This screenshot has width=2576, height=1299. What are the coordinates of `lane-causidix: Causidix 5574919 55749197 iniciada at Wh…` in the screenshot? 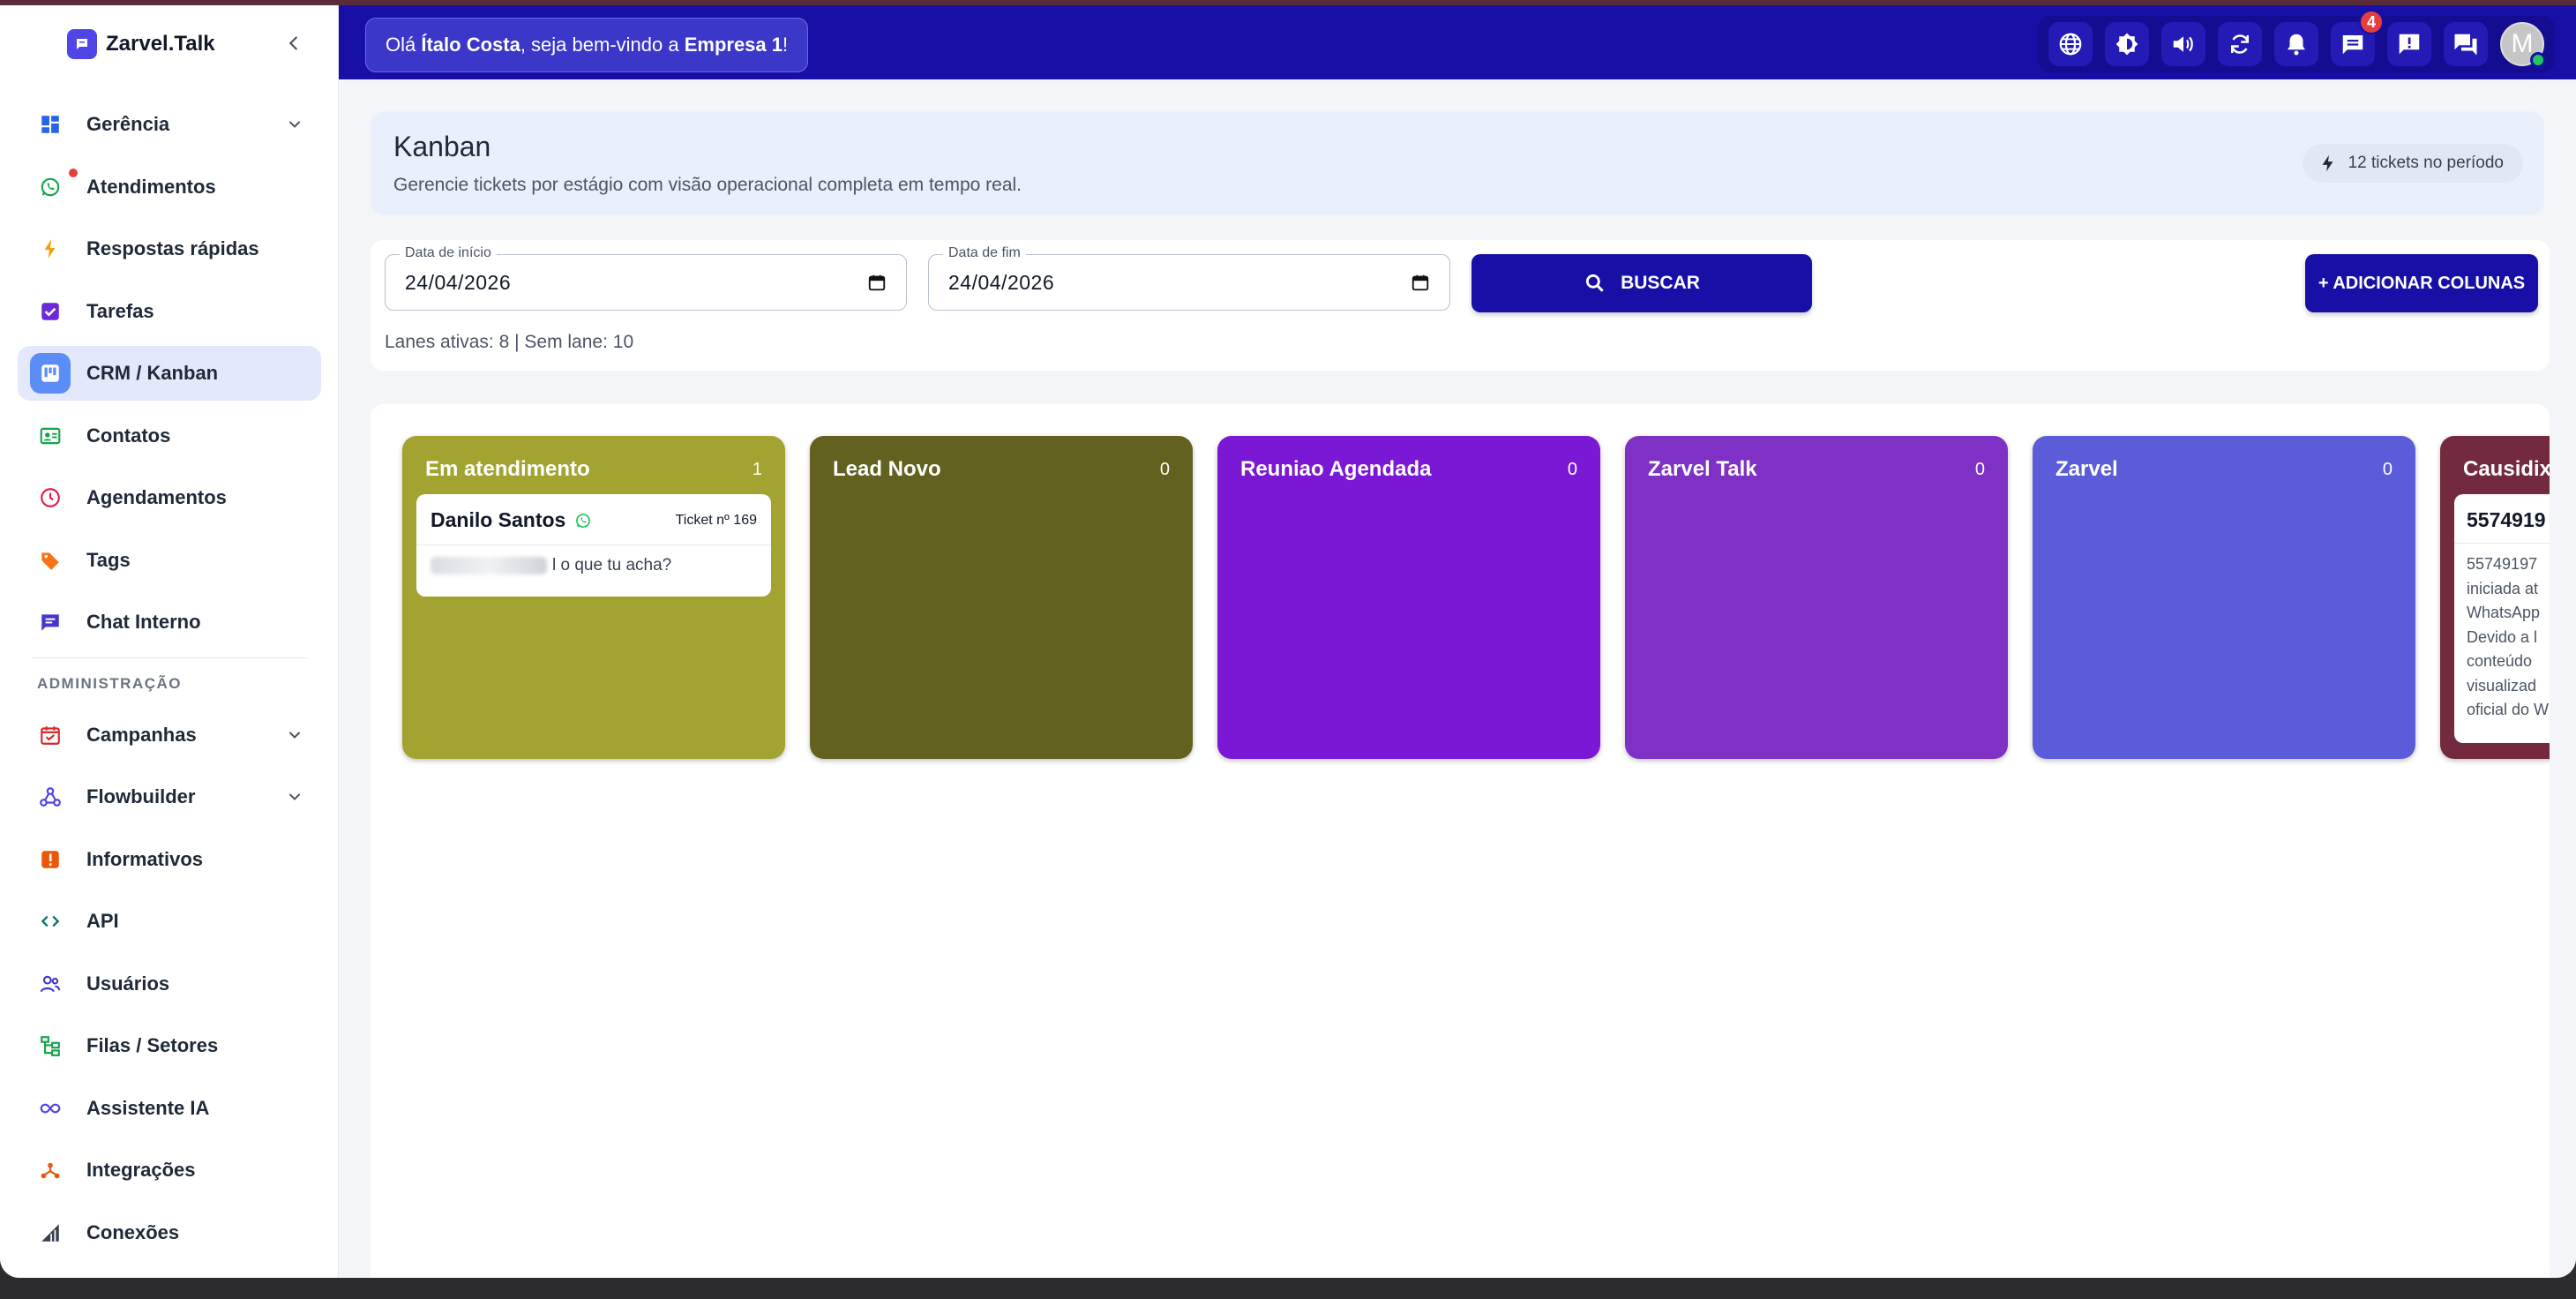 It's located at (2495, 597).